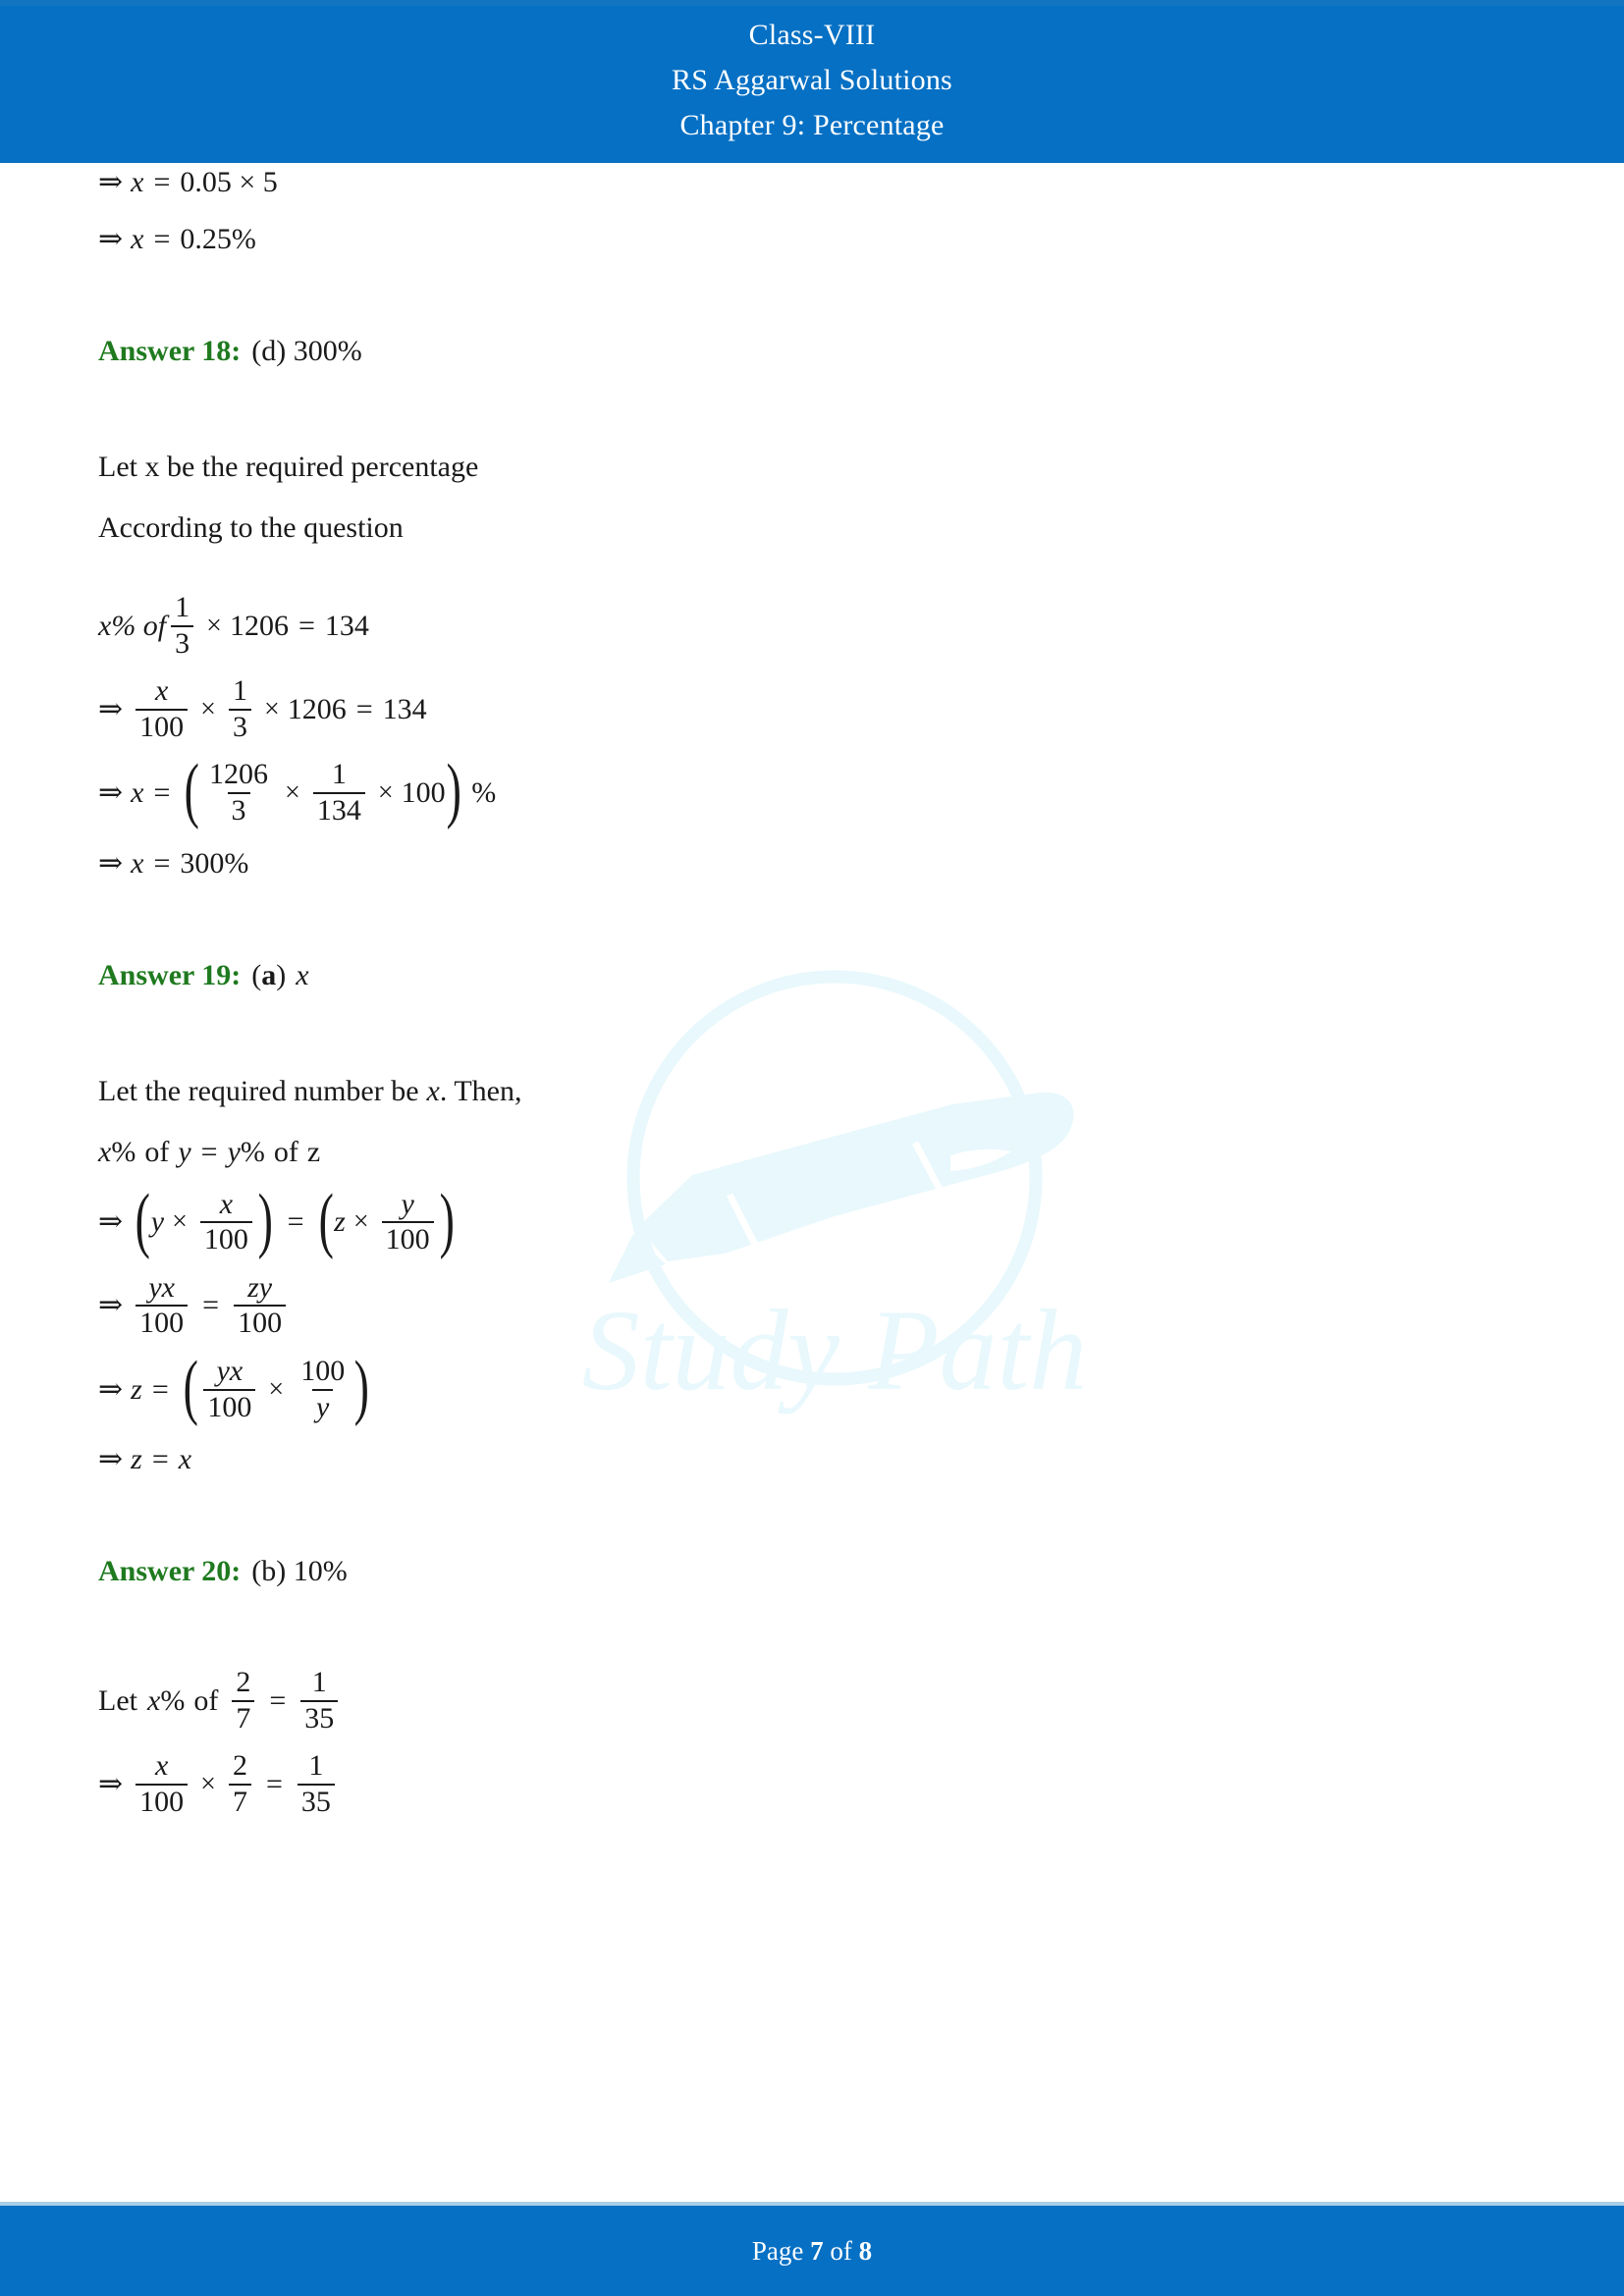 The height and width of the screenshot is (2296, 1624). What do you see at coordinates (387, 1219) in the screenshot?
I see `parenthesized-group-right: ( z × y 100 )` at bounding box center [387, 1219].